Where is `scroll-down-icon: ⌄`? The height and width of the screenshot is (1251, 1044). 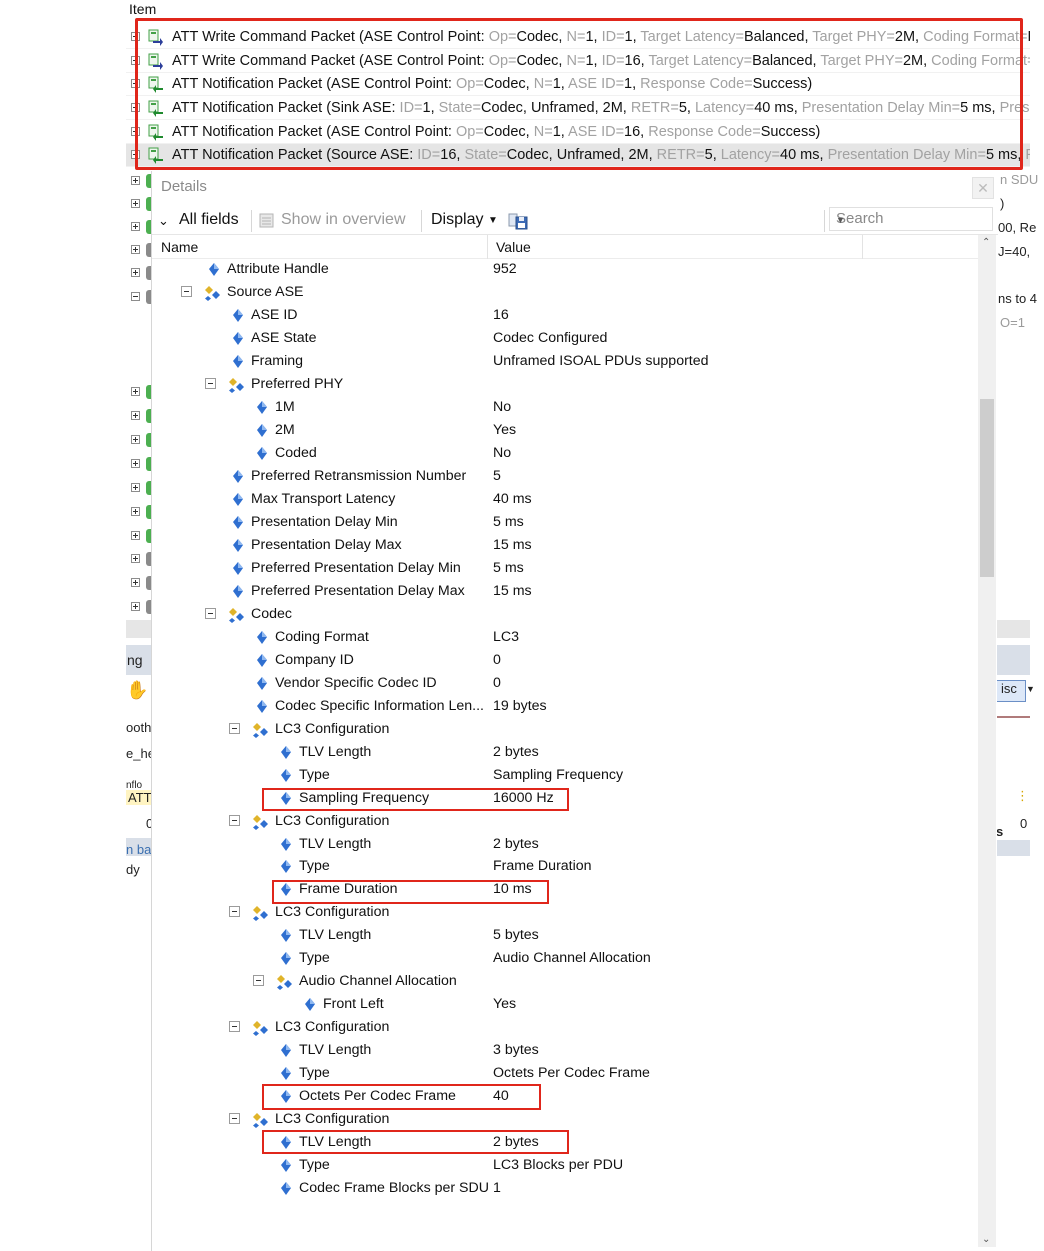
scroll-down-icon: ⌄ is located at coordinates (986, 1239).